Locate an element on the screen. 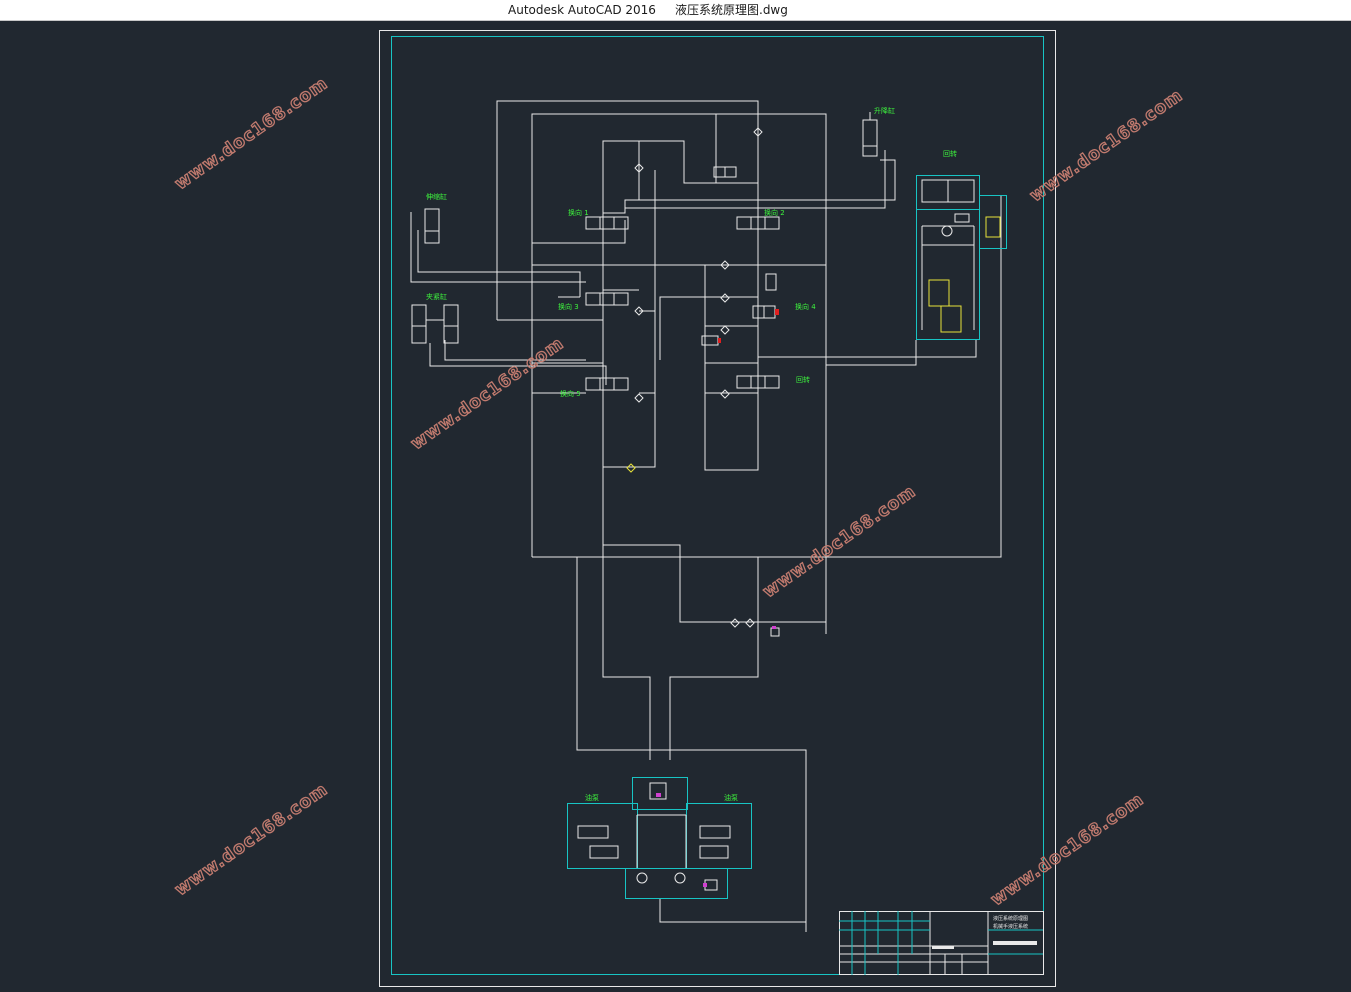 The image size is (1351, 992). label-valve-2: 换向 2 is located at coordinates (774, 212).